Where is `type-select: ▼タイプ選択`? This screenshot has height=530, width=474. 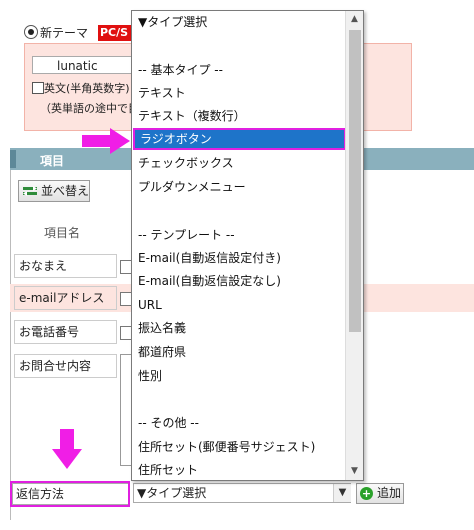
type-select: ▼タイプ選択 is located at coordinates (242, 493).